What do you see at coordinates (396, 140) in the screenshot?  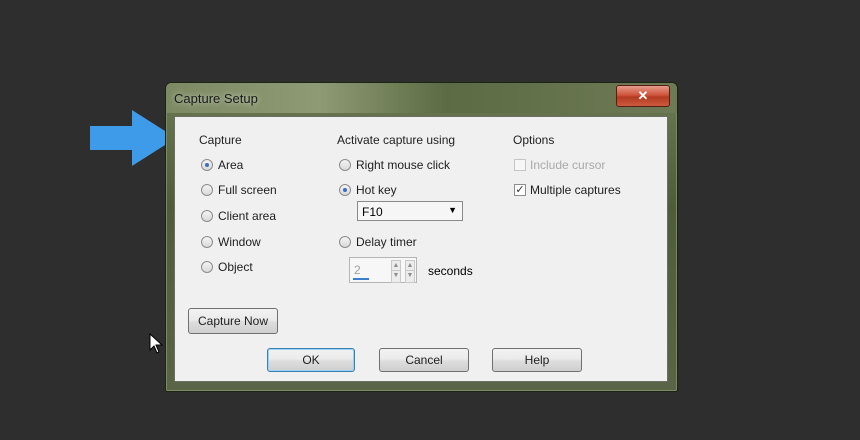 I see `activate-group-title: Activate capture using` at bounding box center [396, 140].